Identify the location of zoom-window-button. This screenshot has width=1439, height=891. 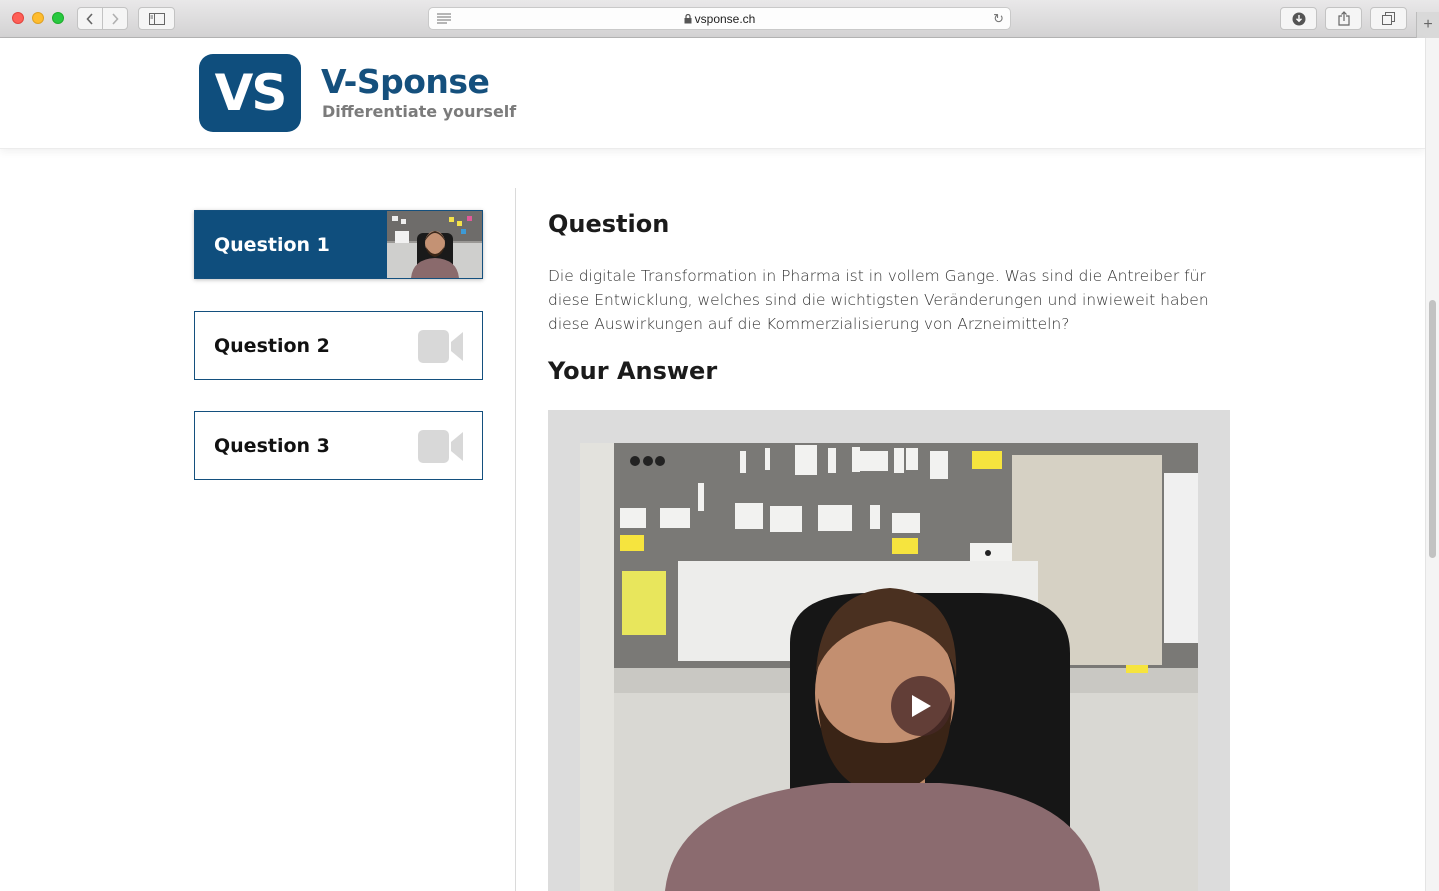
(58, 18).